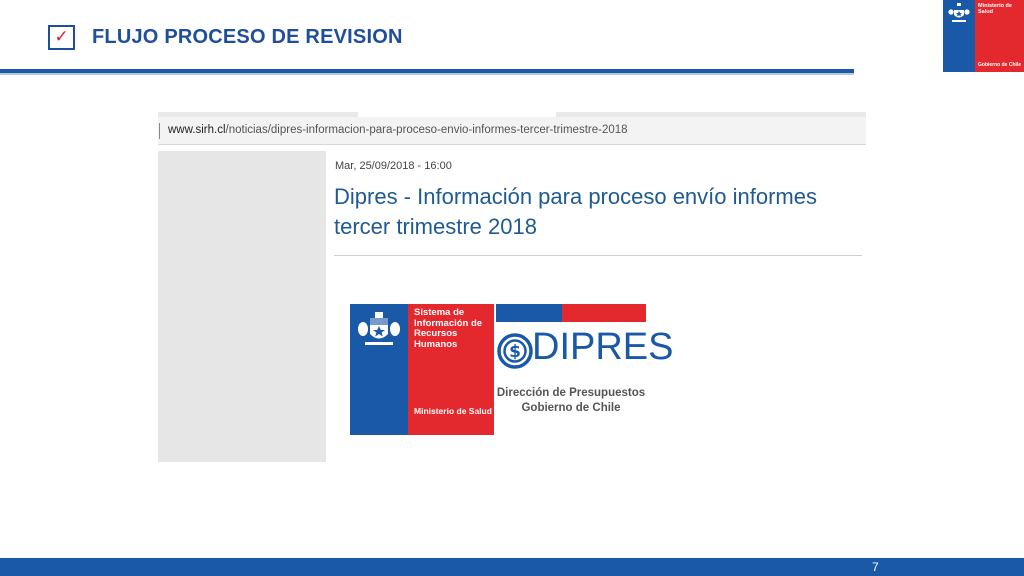 This screenshot has height=576, width=1024. I want to click on sirh-logo-ministry: Ministerio de Salud, so click(453, 411).